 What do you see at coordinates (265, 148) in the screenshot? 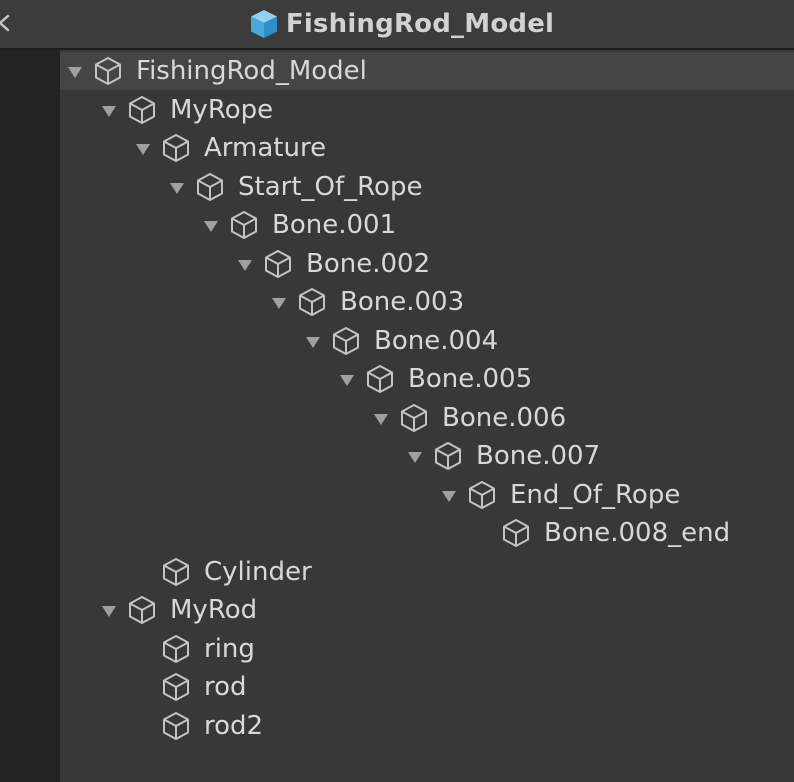
I see `tree-row-label: Armature` at bounding box center [265, 148].